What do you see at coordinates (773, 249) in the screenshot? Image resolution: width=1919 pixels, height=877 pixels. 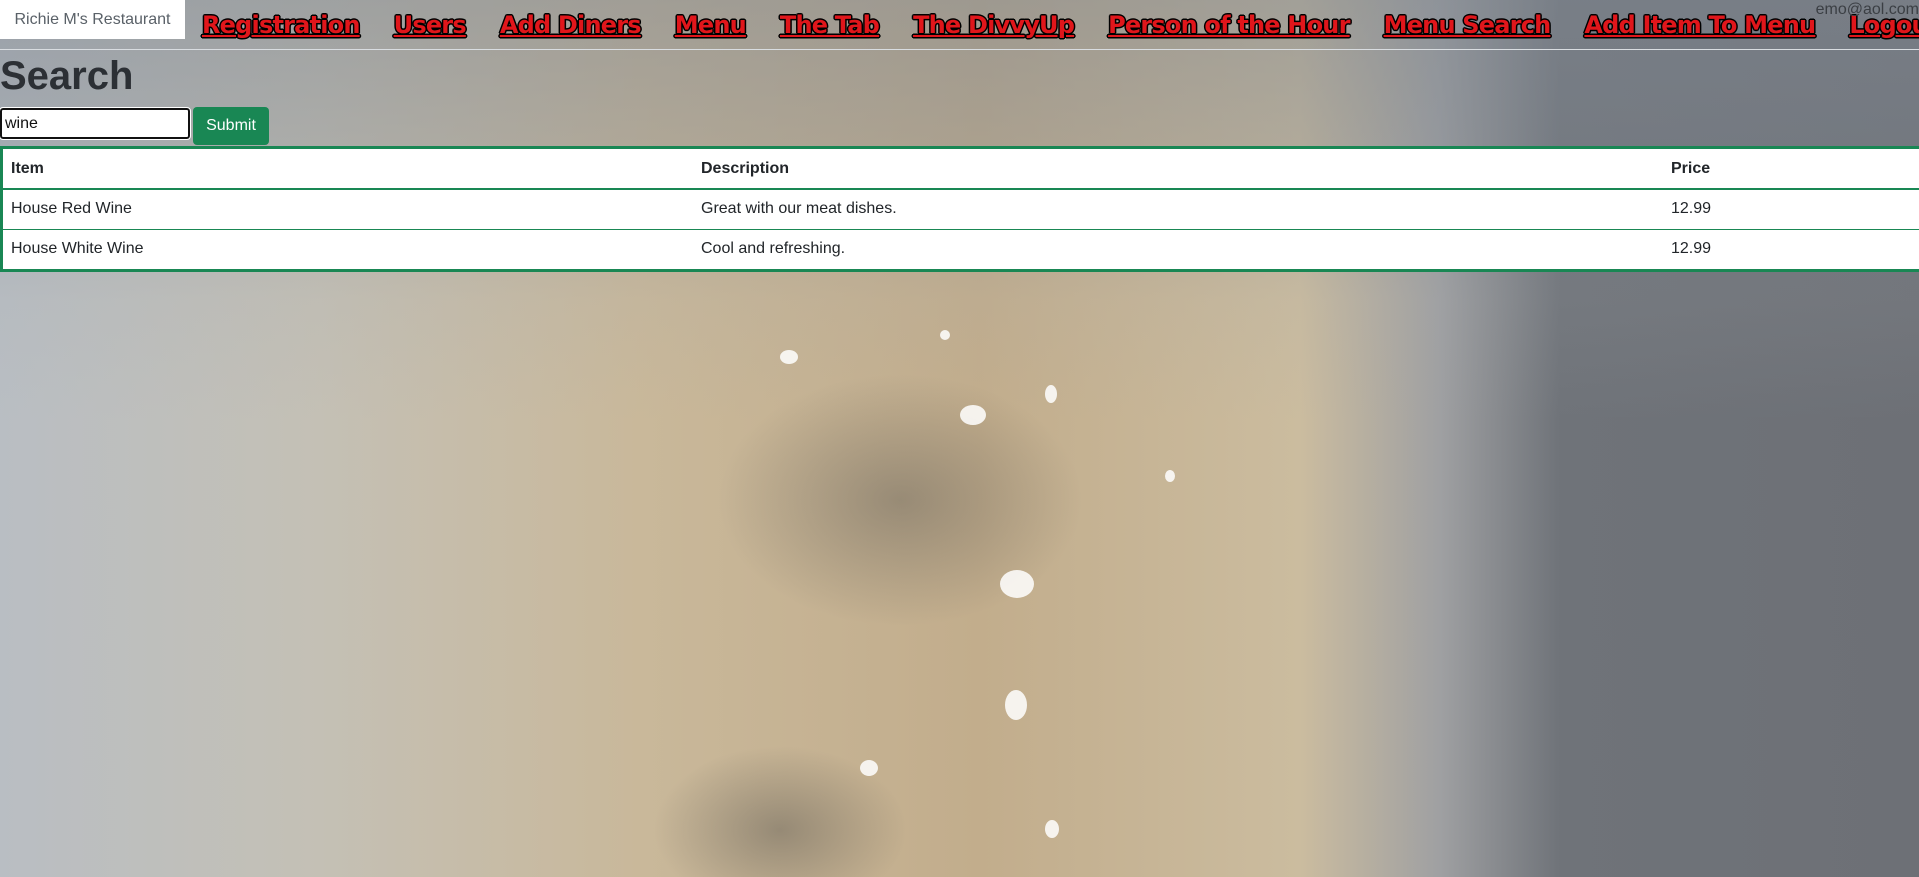 I see `cell-description: Cool and refreshing.` at bounding box center [773, 249].